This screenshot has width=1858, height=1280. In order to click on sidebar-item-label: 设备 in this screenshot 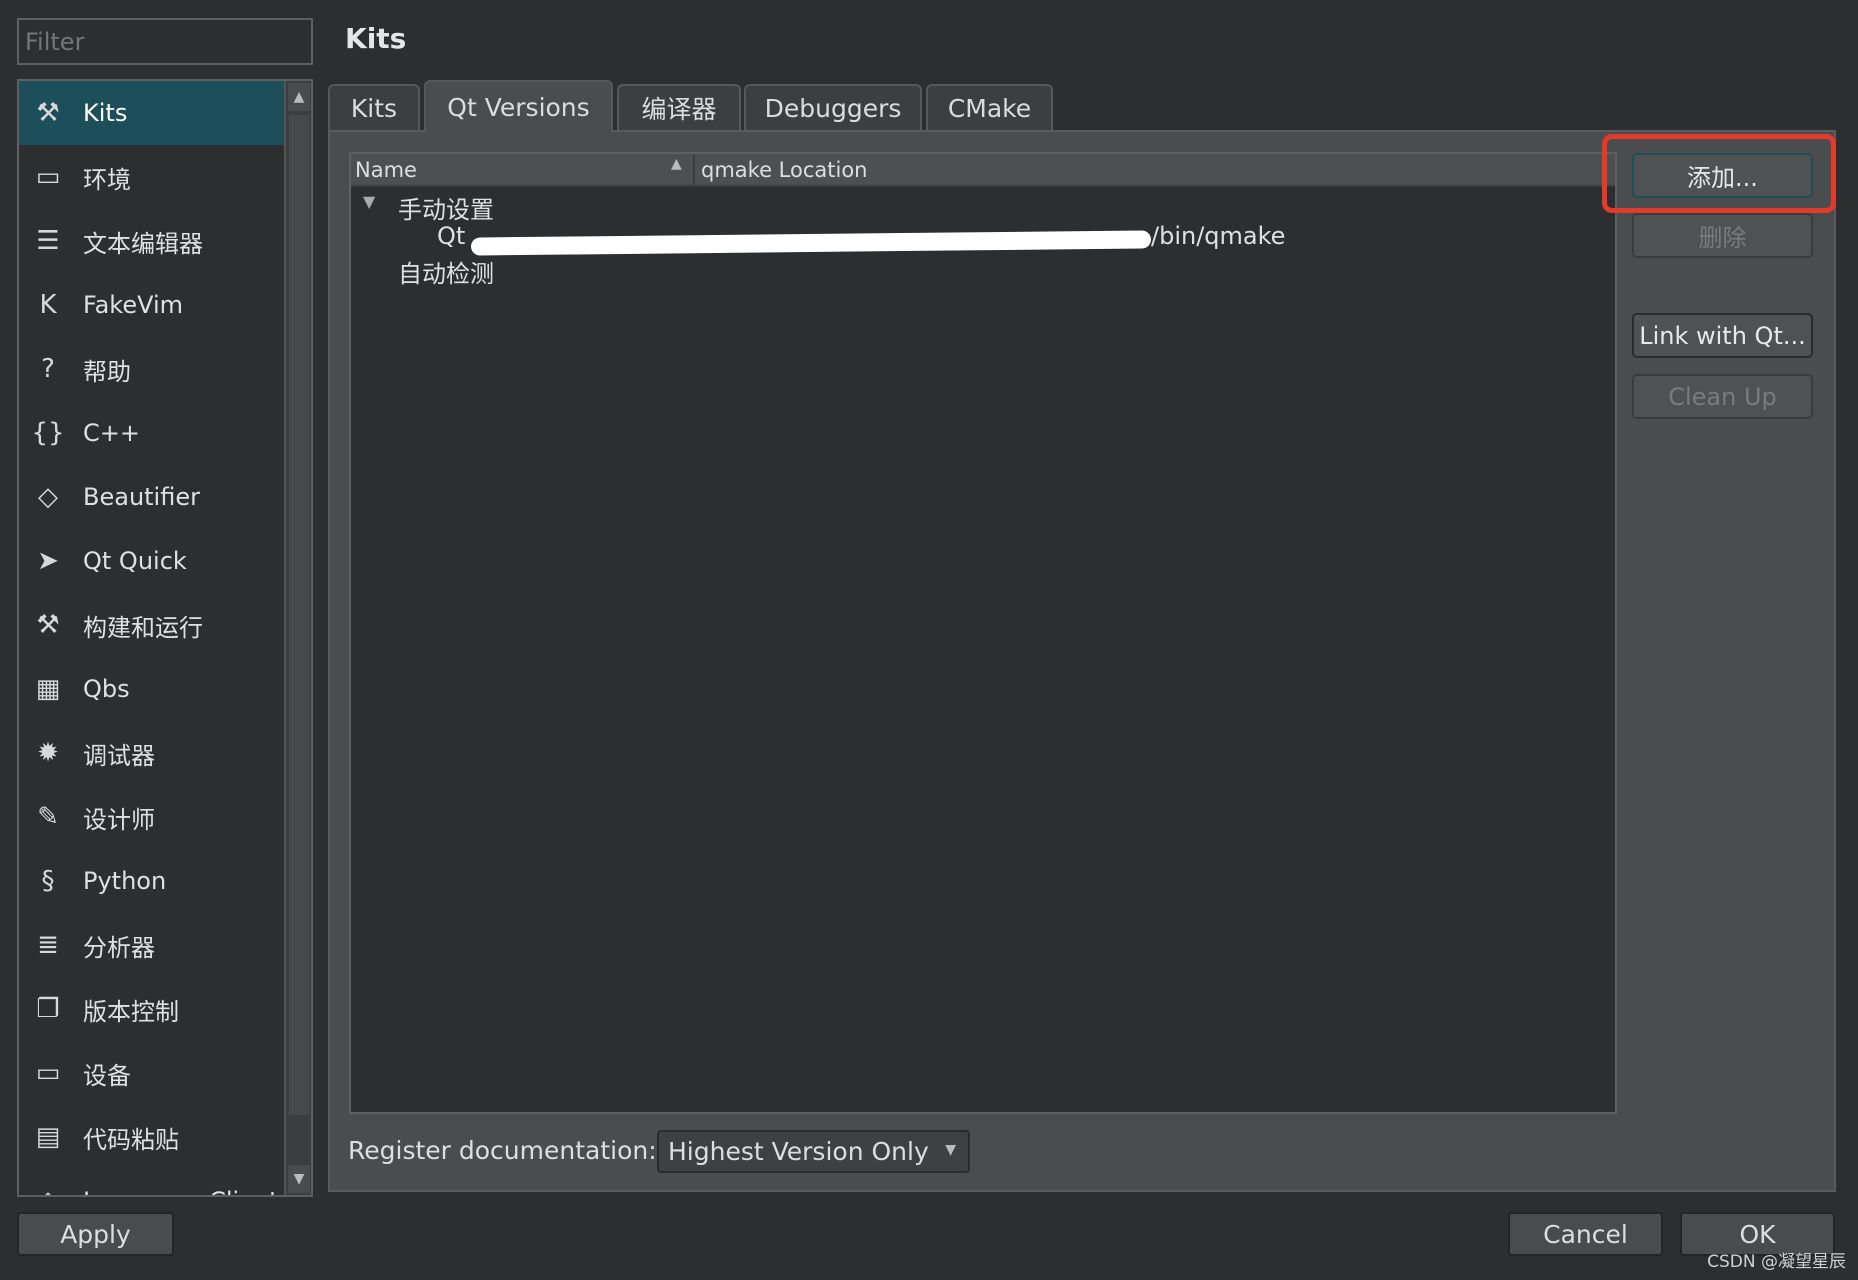, I will do `click(107, 1075)`.